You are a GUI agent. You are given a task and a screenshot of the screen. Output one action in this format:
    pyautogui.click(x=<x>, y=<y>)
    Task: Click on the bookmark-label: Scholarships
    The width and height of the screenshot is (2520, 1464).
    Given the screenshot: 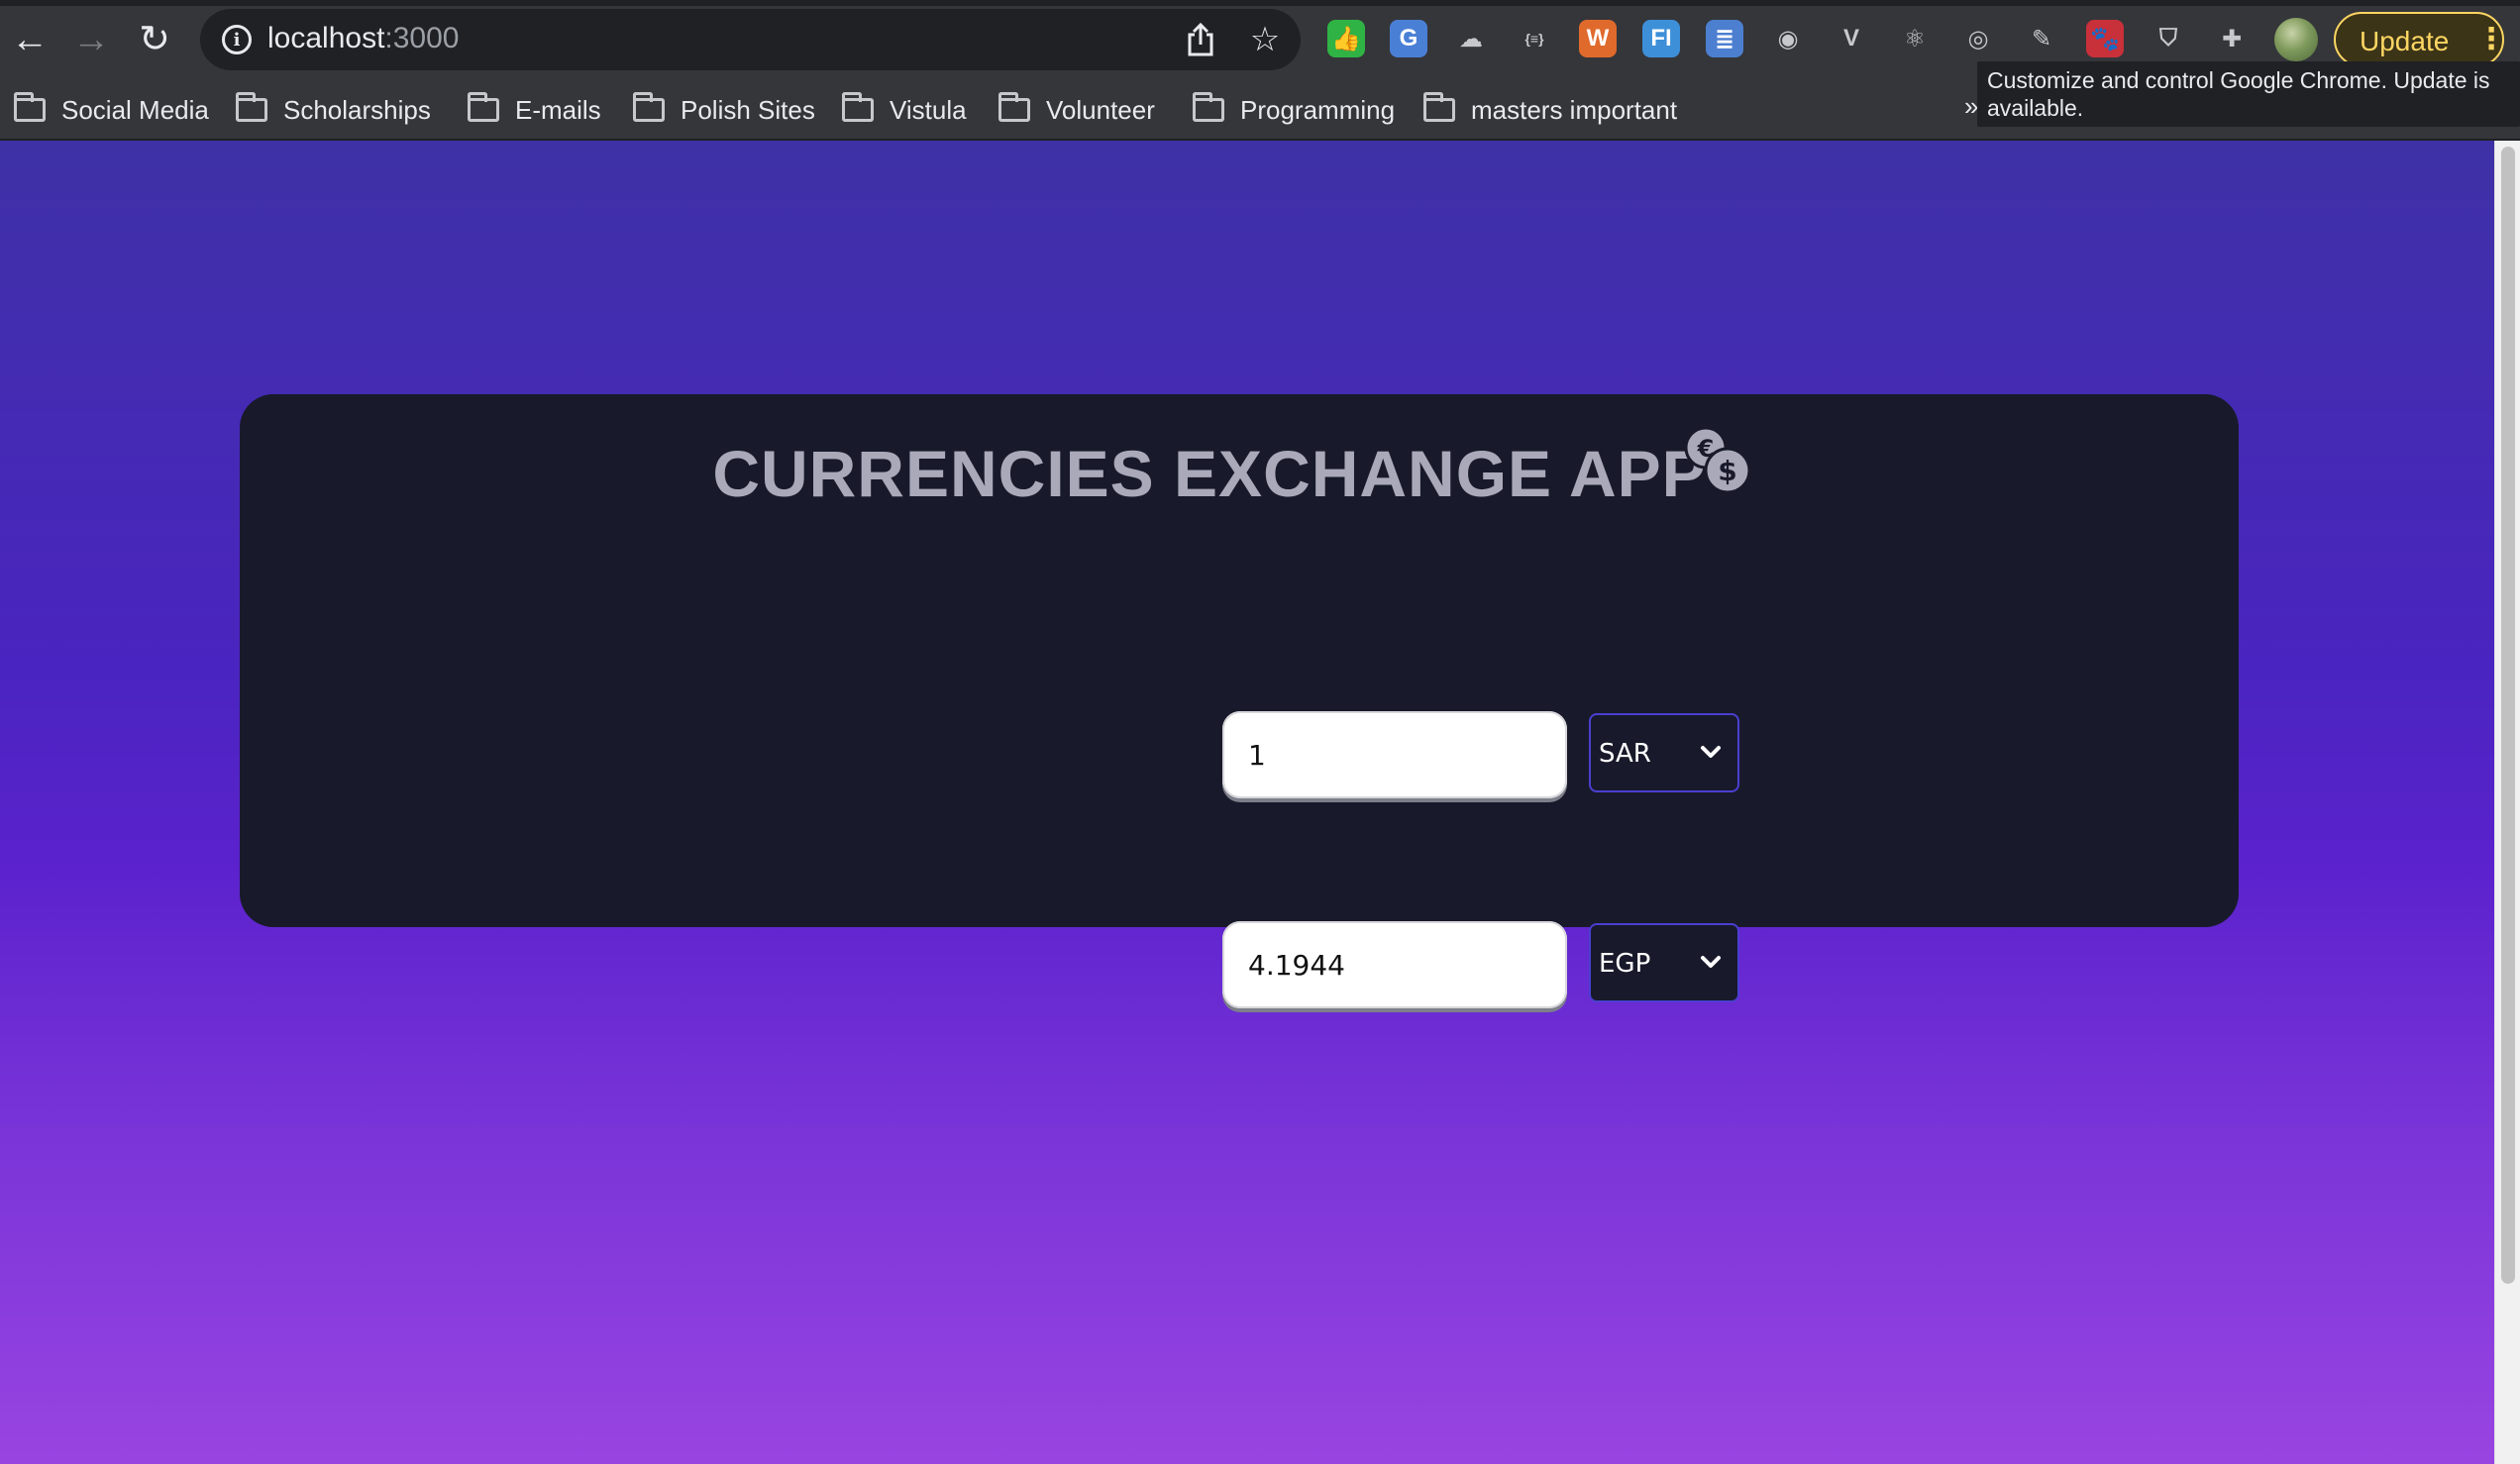 What is the action you would take?
    pyautogui.click(x=357, y=109)
    